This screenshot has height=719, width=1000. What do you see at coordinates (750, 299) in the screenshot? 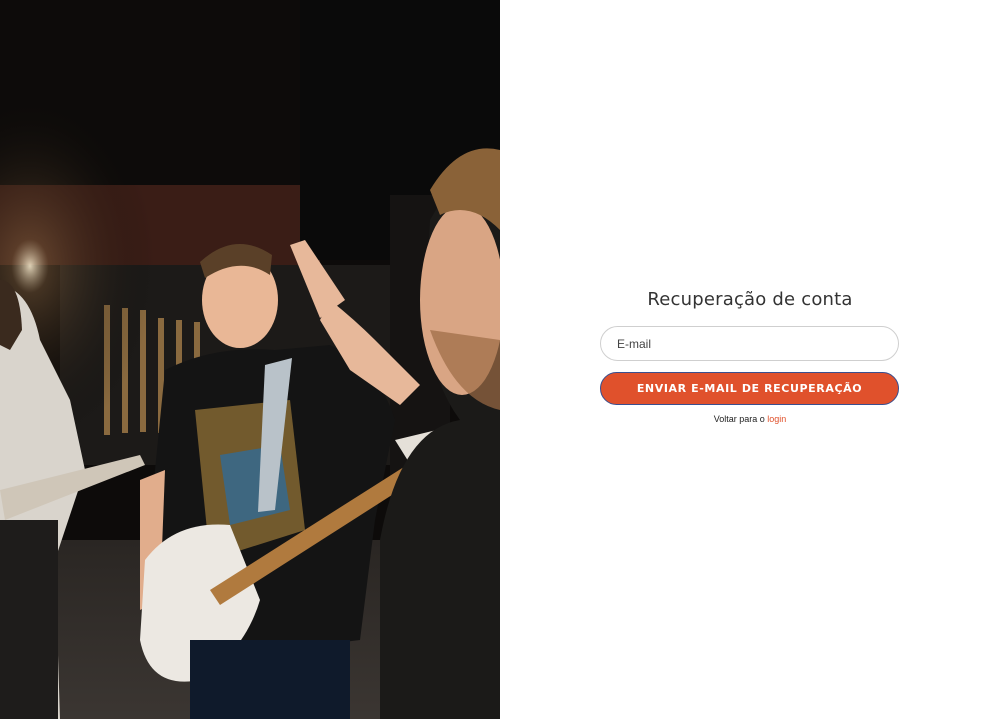
I see `page-title: Recuperação de conta` at bounding box center [750, 299].